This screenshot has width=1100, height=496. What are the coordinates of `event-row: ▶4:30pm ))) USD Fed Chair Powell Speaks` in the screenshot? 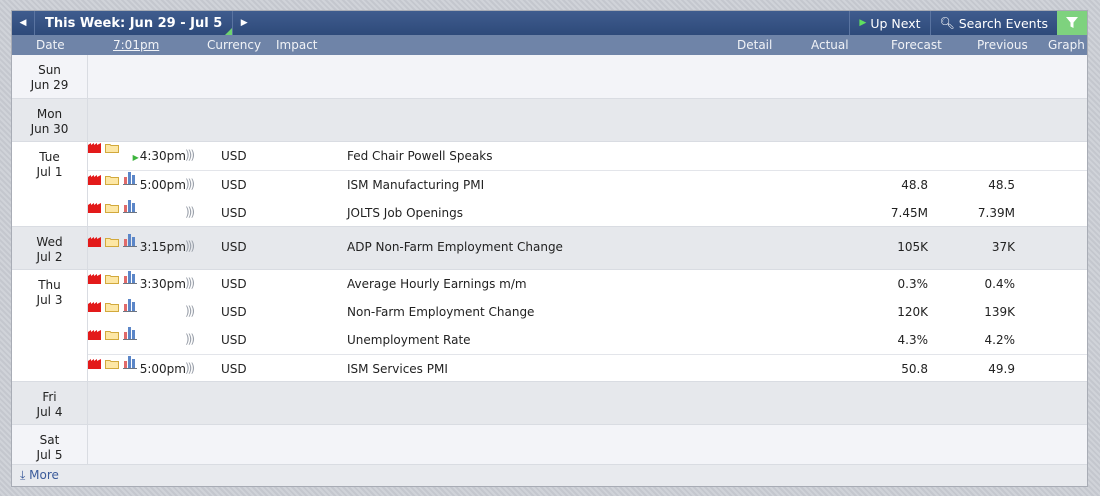 It's located at (587, 156).